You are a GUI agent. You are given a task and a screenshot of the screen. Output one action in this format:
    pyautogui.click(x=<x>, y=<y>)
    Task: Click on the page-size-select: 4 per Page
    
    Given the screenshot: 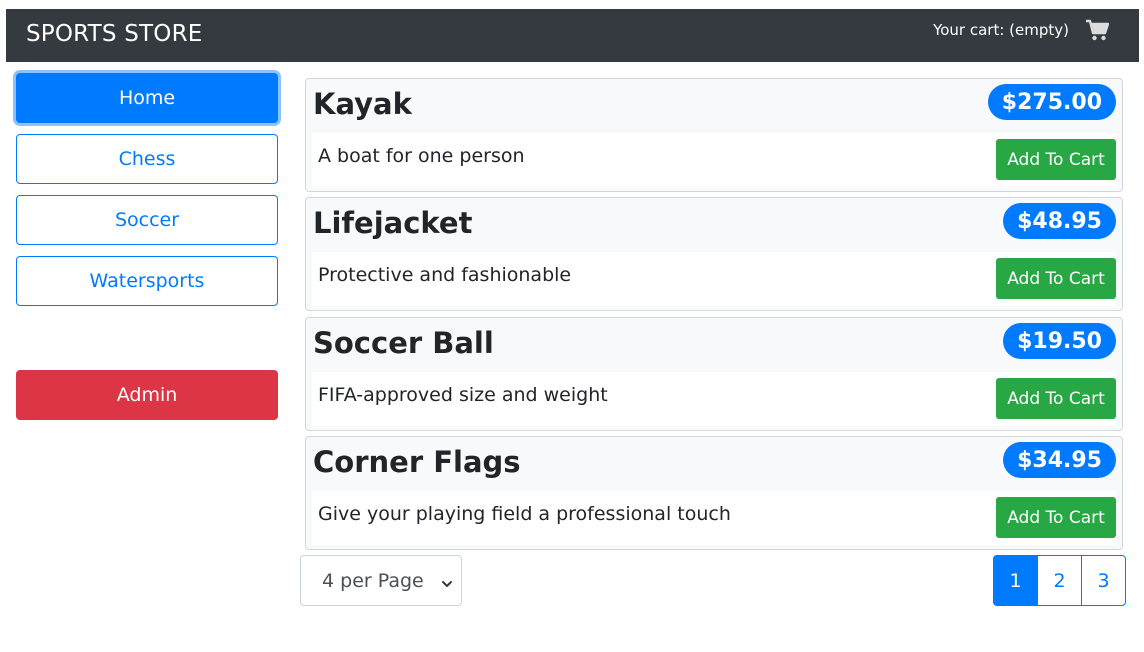 What is the action you would take?
    pyautogui.click(x=381, y=580)
    